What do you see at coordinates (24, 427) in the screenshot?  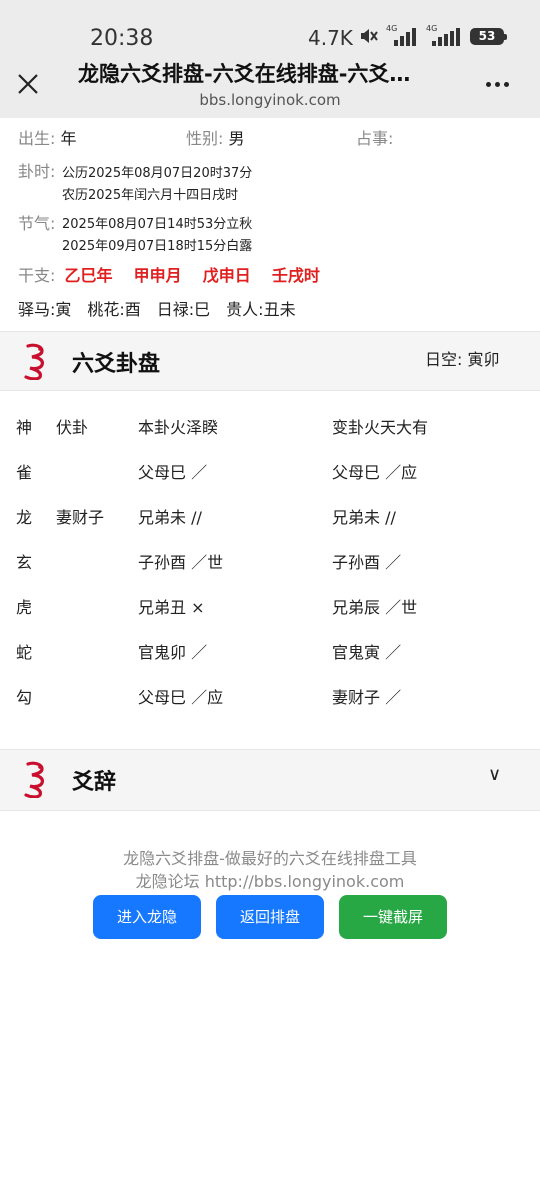 I see `col-god: 神` at bounding box center [24, 427].